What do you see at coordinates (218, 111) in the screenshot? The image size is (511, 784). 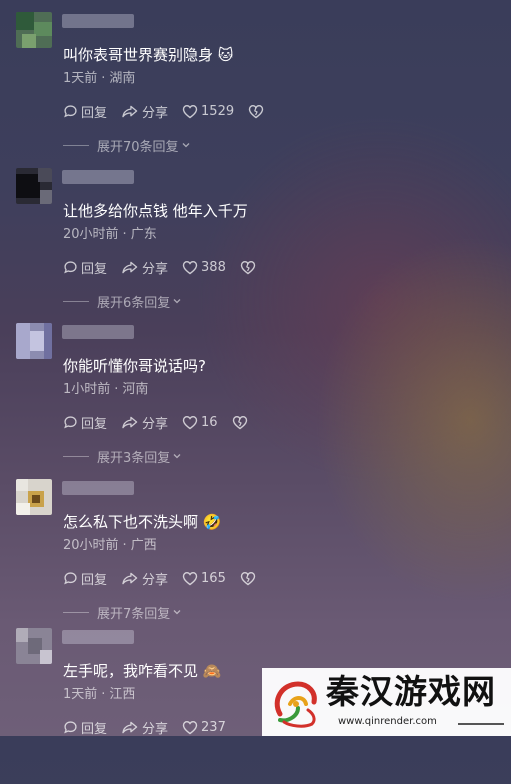 I see `like-count: 1529` at bounding box center [218, 111].